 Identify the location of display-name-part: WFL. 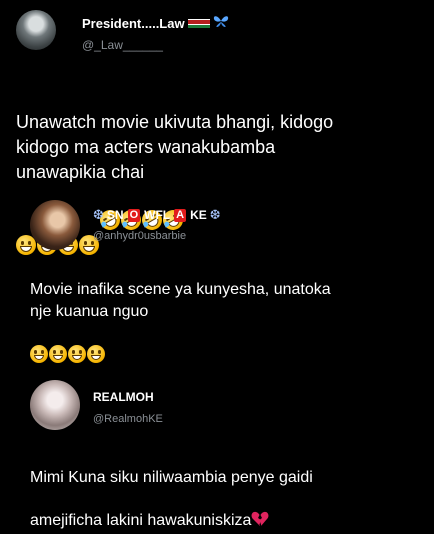
(157, 215).